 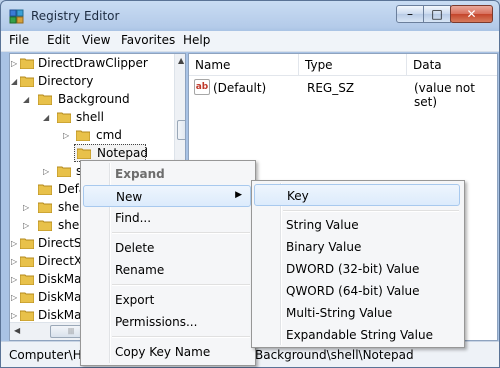 I want to click on close-button: ✕, so click(x=471, y=14).